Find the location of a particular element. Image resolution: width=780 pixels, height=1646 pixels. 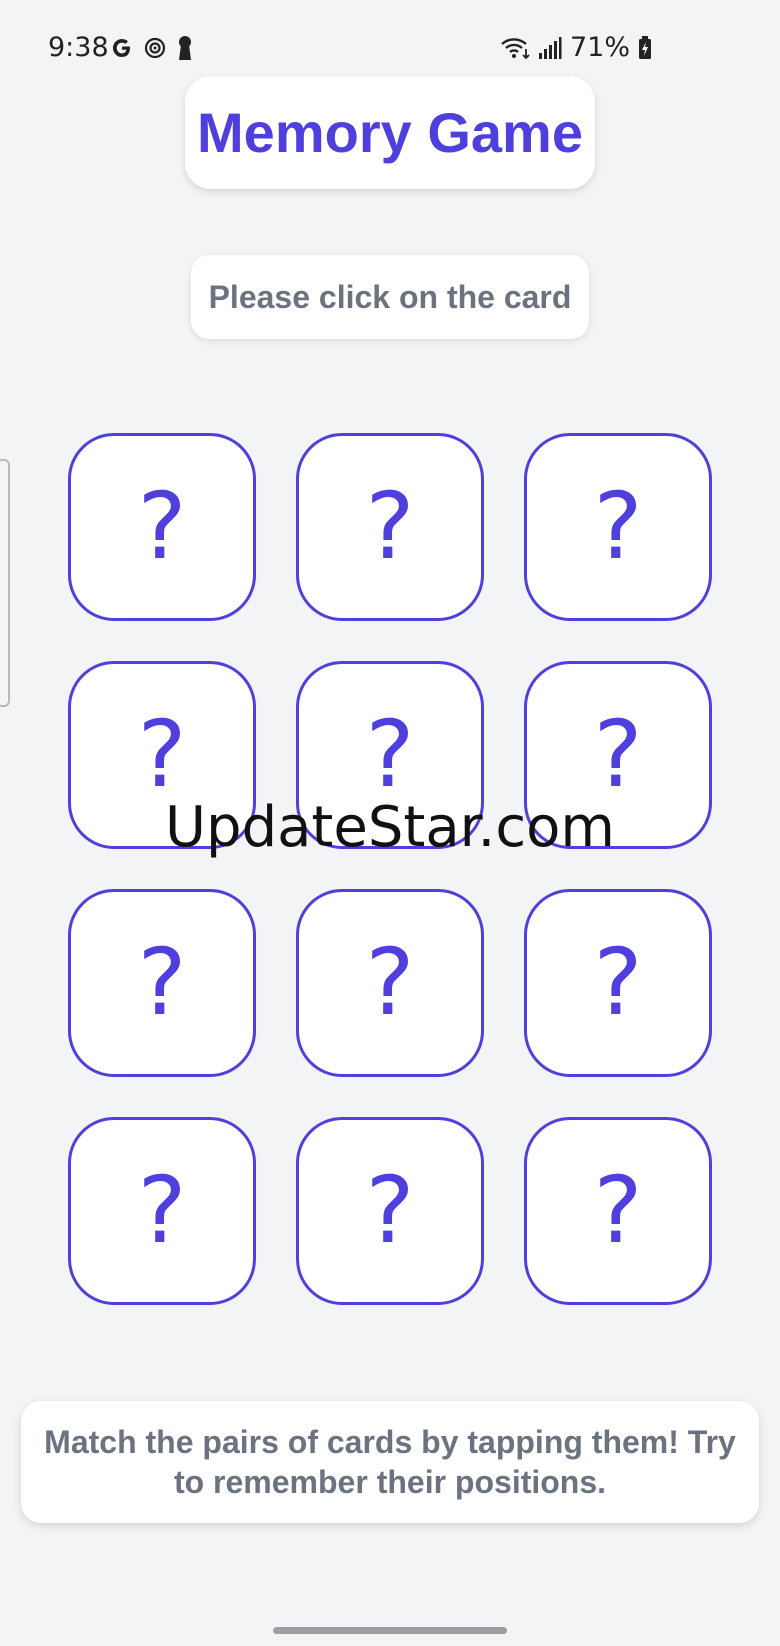

target-icon is located at coordinates (155, 48).